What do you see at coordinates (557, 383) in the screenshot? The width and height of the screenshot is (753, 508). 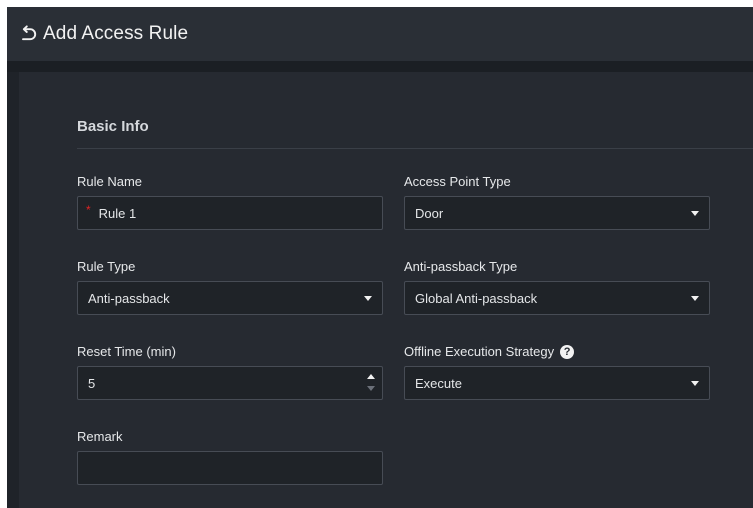 I see `offline-strategy-select: Execute` at bounding box center [557, 383].